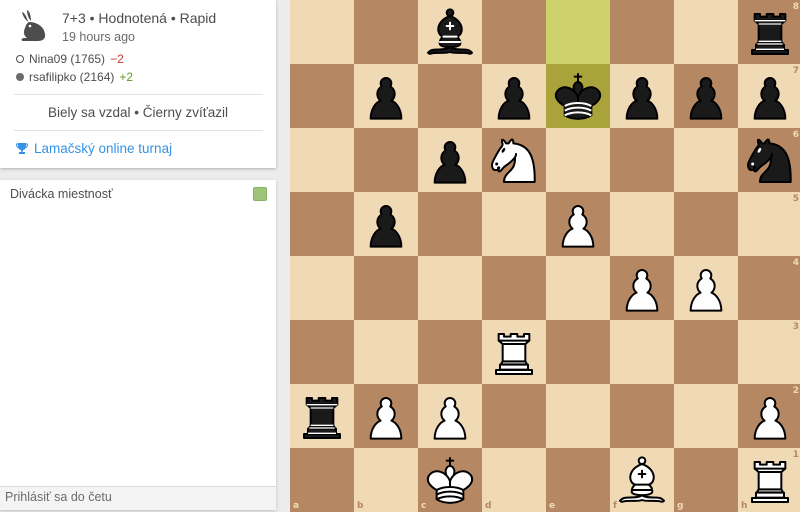  I want to click on square-e4, so click(578, 288).